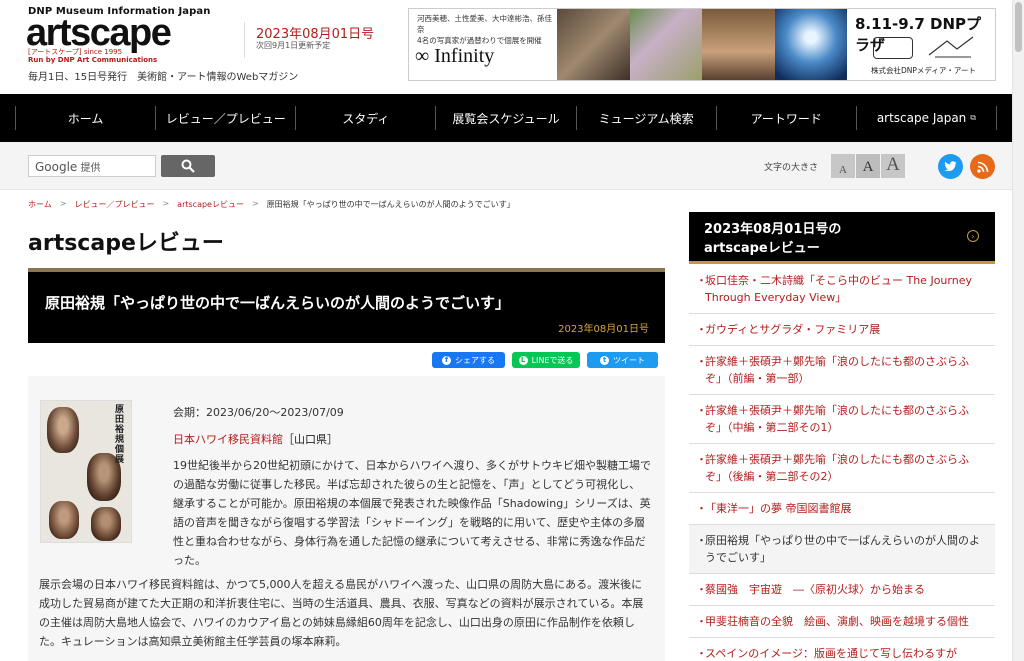  What do you see at coordinates (842, 622) in the screenshot?
I see `sidebar-item: 甲斐荘楠音の全貌 絵画、演劇、映画を越境する個性` at bounding box center [842, 622].